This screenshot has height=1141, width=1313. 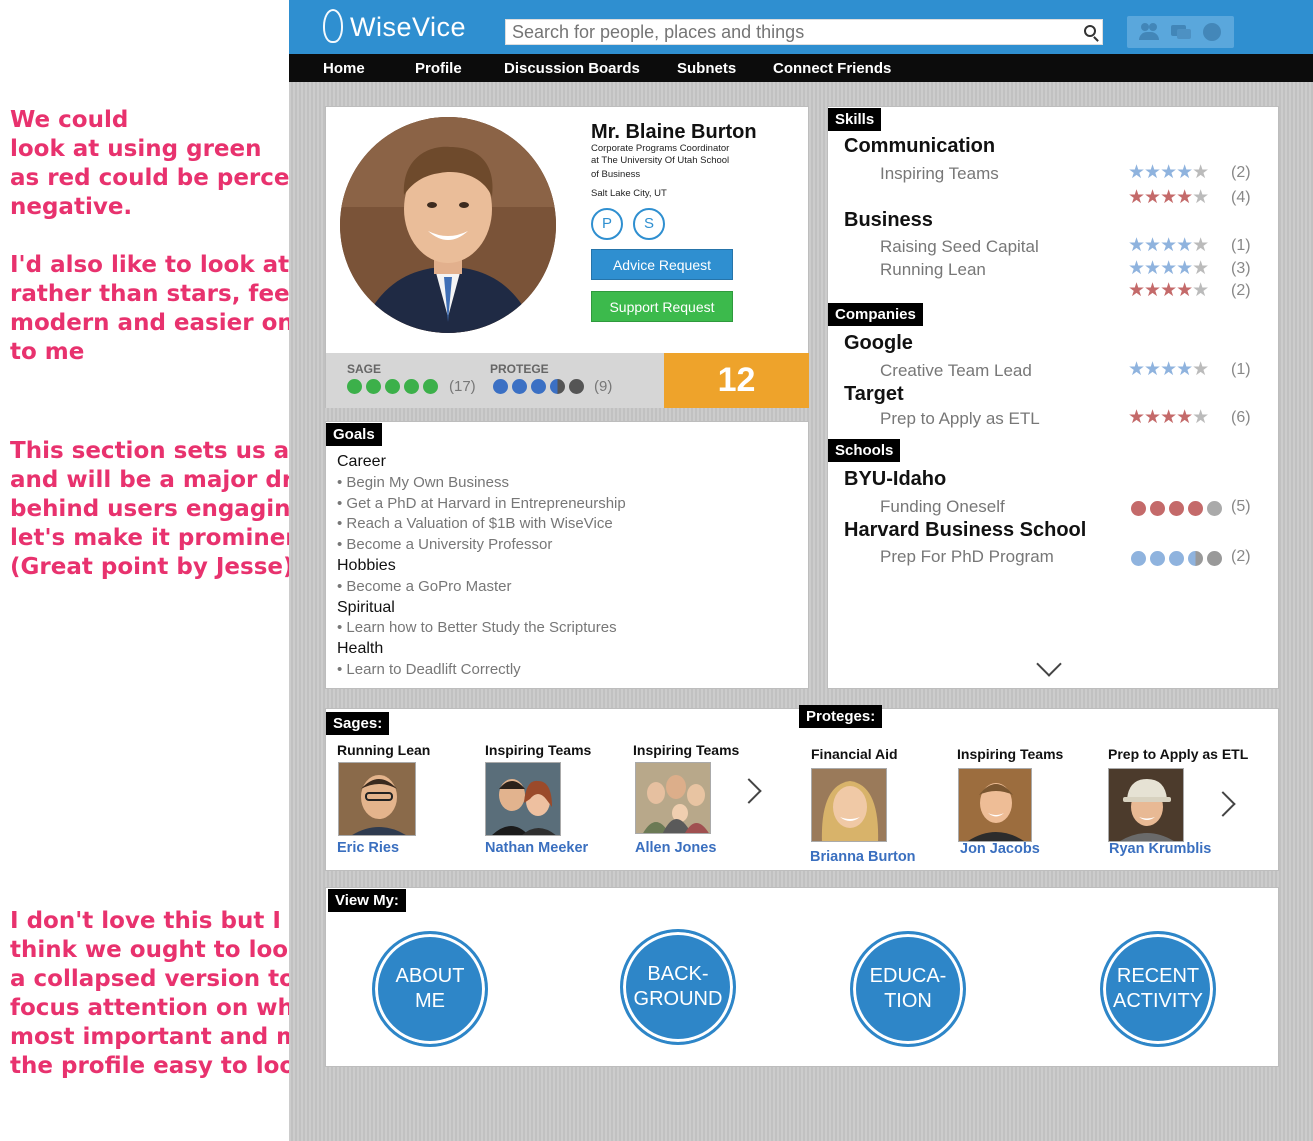 What do you see at coordinates (939, 173) in the screenshot?
I see `skill-item: Inspiring Teams` at bounding box center [939, 173].